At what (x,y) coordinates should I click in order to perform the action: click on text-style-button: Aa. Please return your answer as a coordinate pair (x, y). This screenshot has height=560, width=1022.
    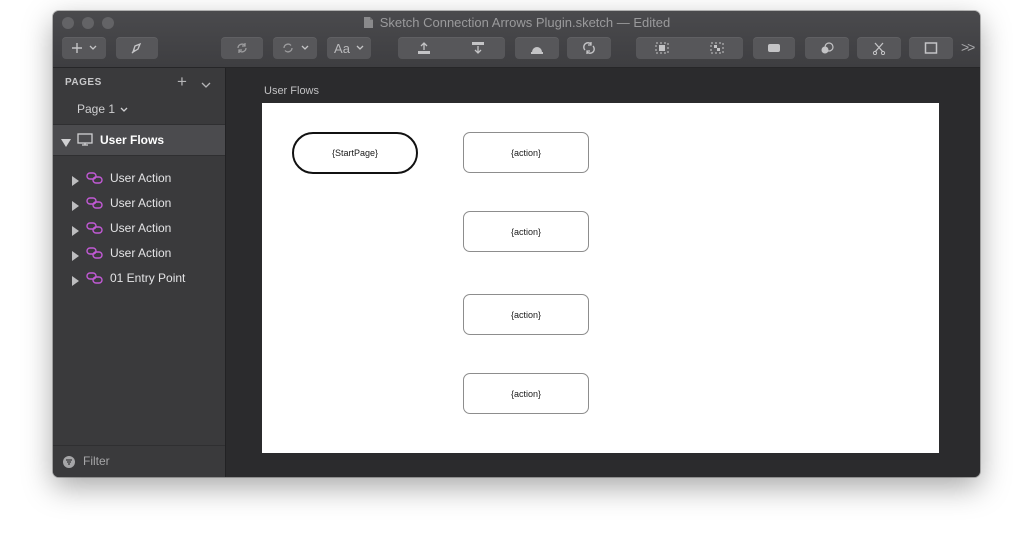
    Looking at the image, I should click on (349, 48).